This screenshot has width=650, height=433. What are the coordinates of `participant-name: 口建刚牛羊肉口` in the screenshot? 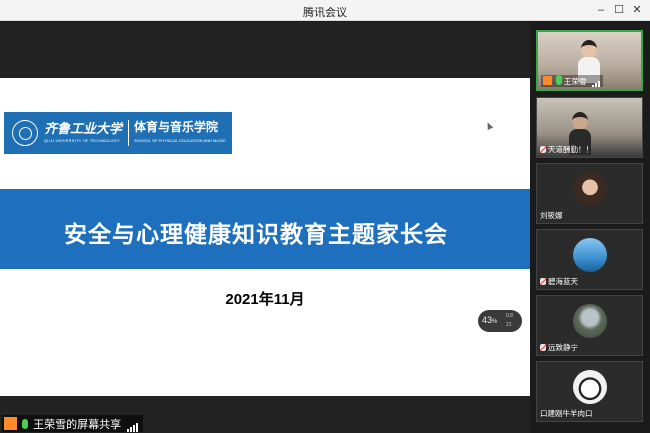 It's located at (566, 413).